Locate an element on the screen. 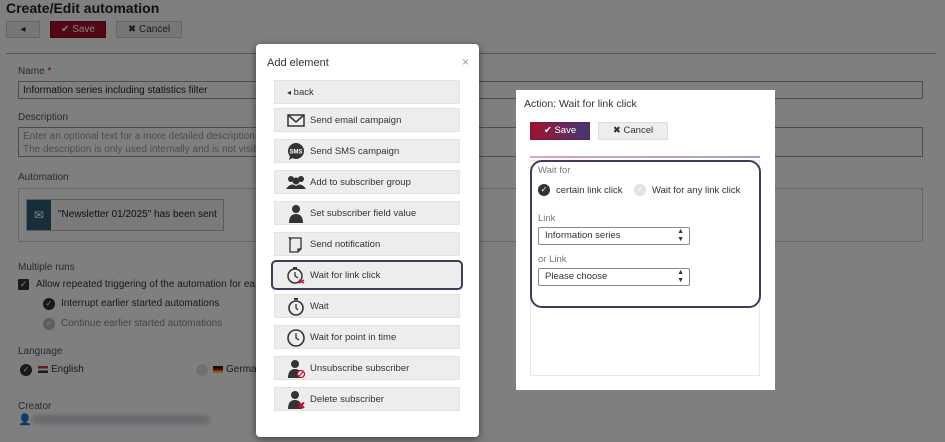 This screenshot has height=442, width=945. wait-for-label: Wait for is located at coordinates (554, 170).